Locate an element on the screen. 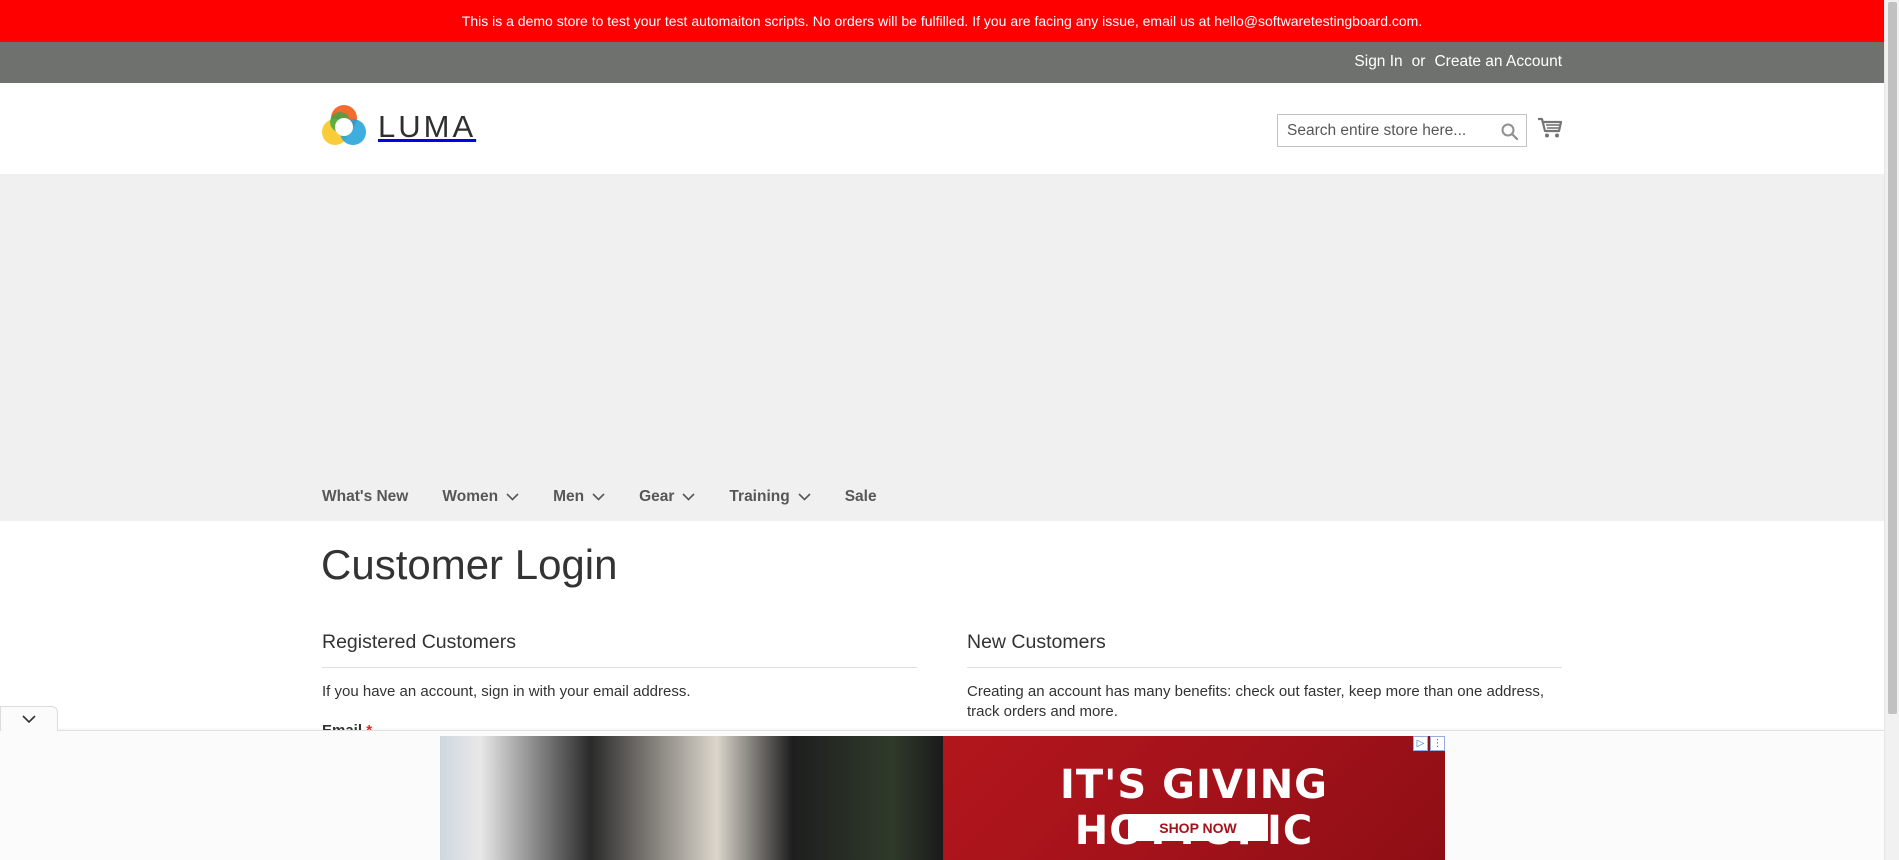  nav-item-sale: Sale is located at coordinates (861, 497).